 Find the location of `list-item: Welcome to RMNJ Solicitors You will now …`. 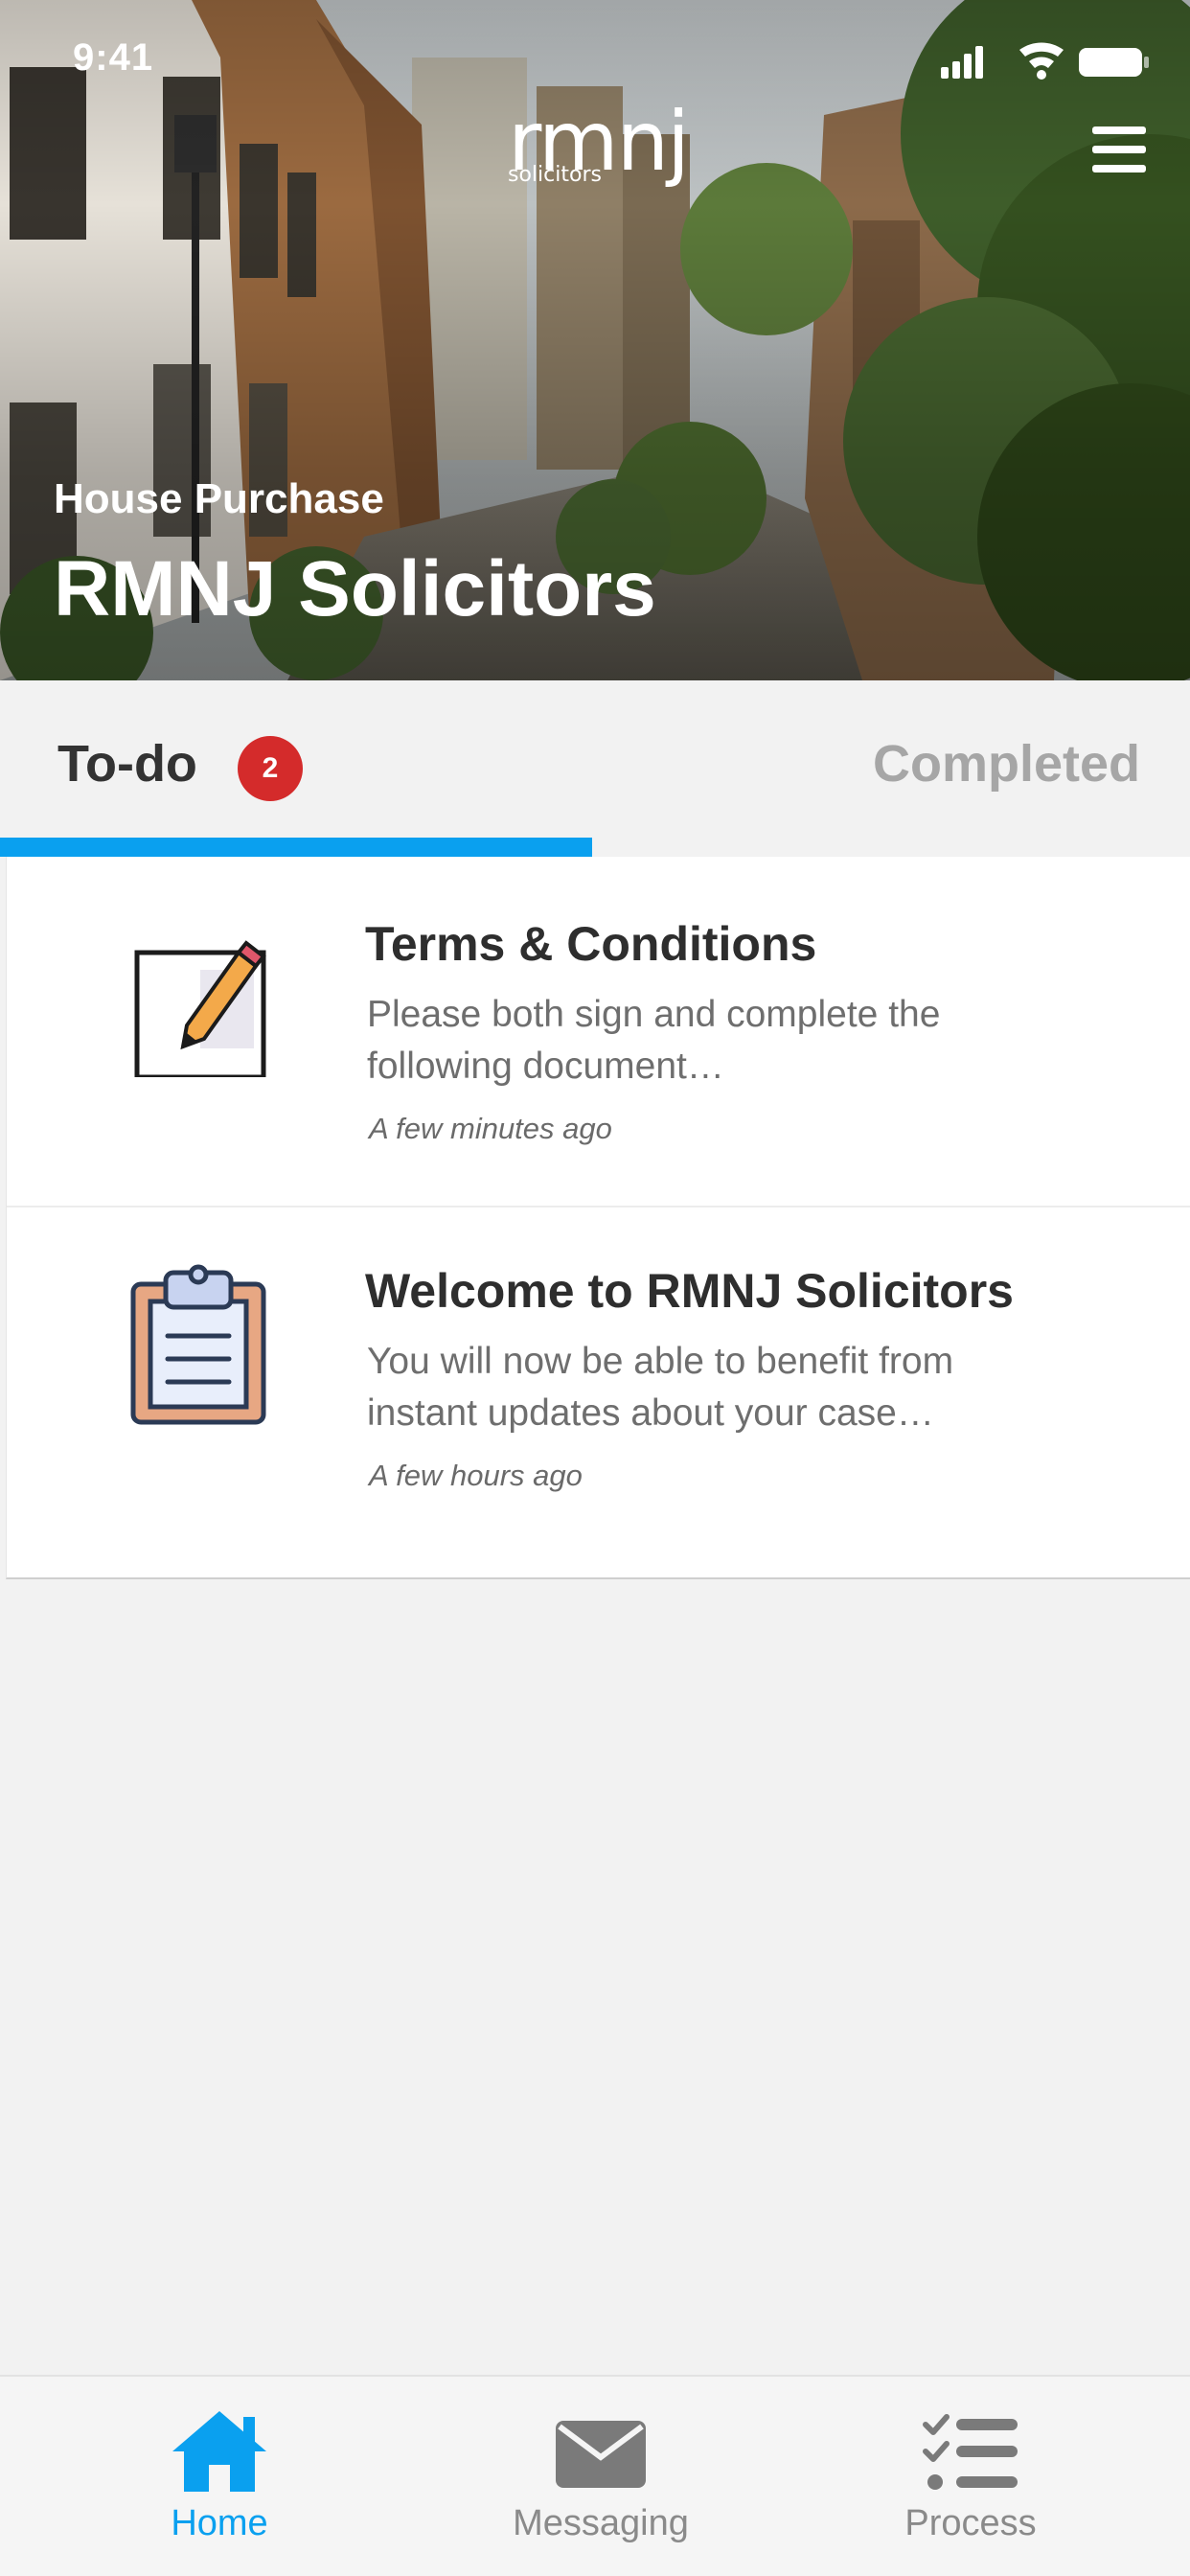

list-item: Welcome to RMNJ Solicitors You will now … is located at coordinates (599, 1383).